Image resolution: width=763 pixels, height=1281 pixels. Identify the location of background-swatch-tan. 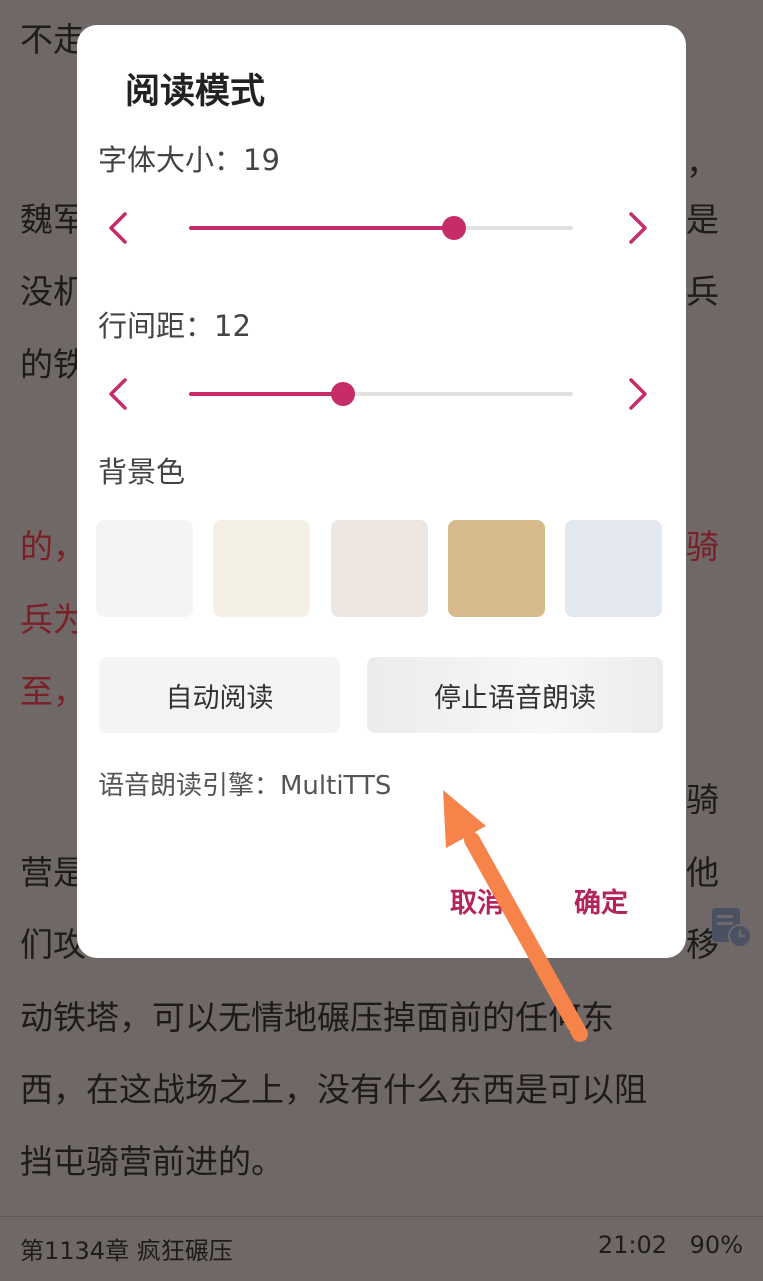
(496, 568).